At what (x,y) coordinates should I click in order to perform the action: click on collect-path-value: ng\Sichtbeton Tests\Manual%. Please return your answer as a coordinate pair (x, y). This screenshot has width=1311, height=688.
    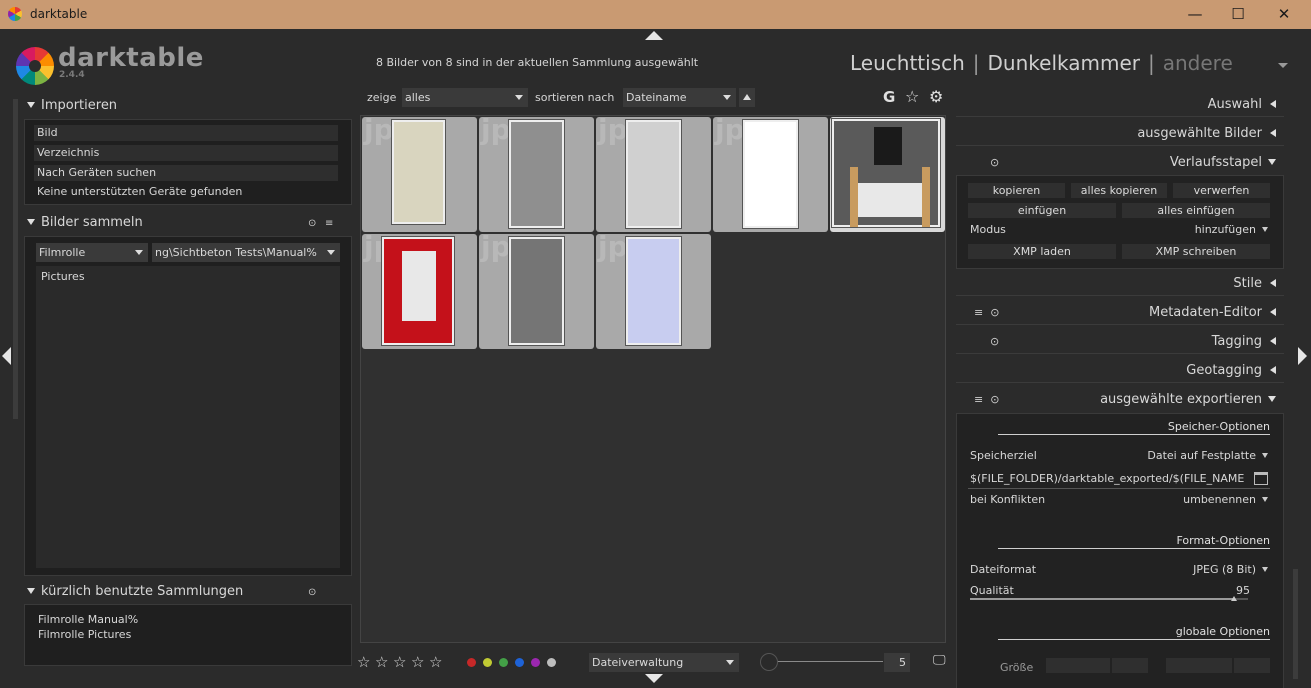
    Looking at the image, I should click on (236, 252).